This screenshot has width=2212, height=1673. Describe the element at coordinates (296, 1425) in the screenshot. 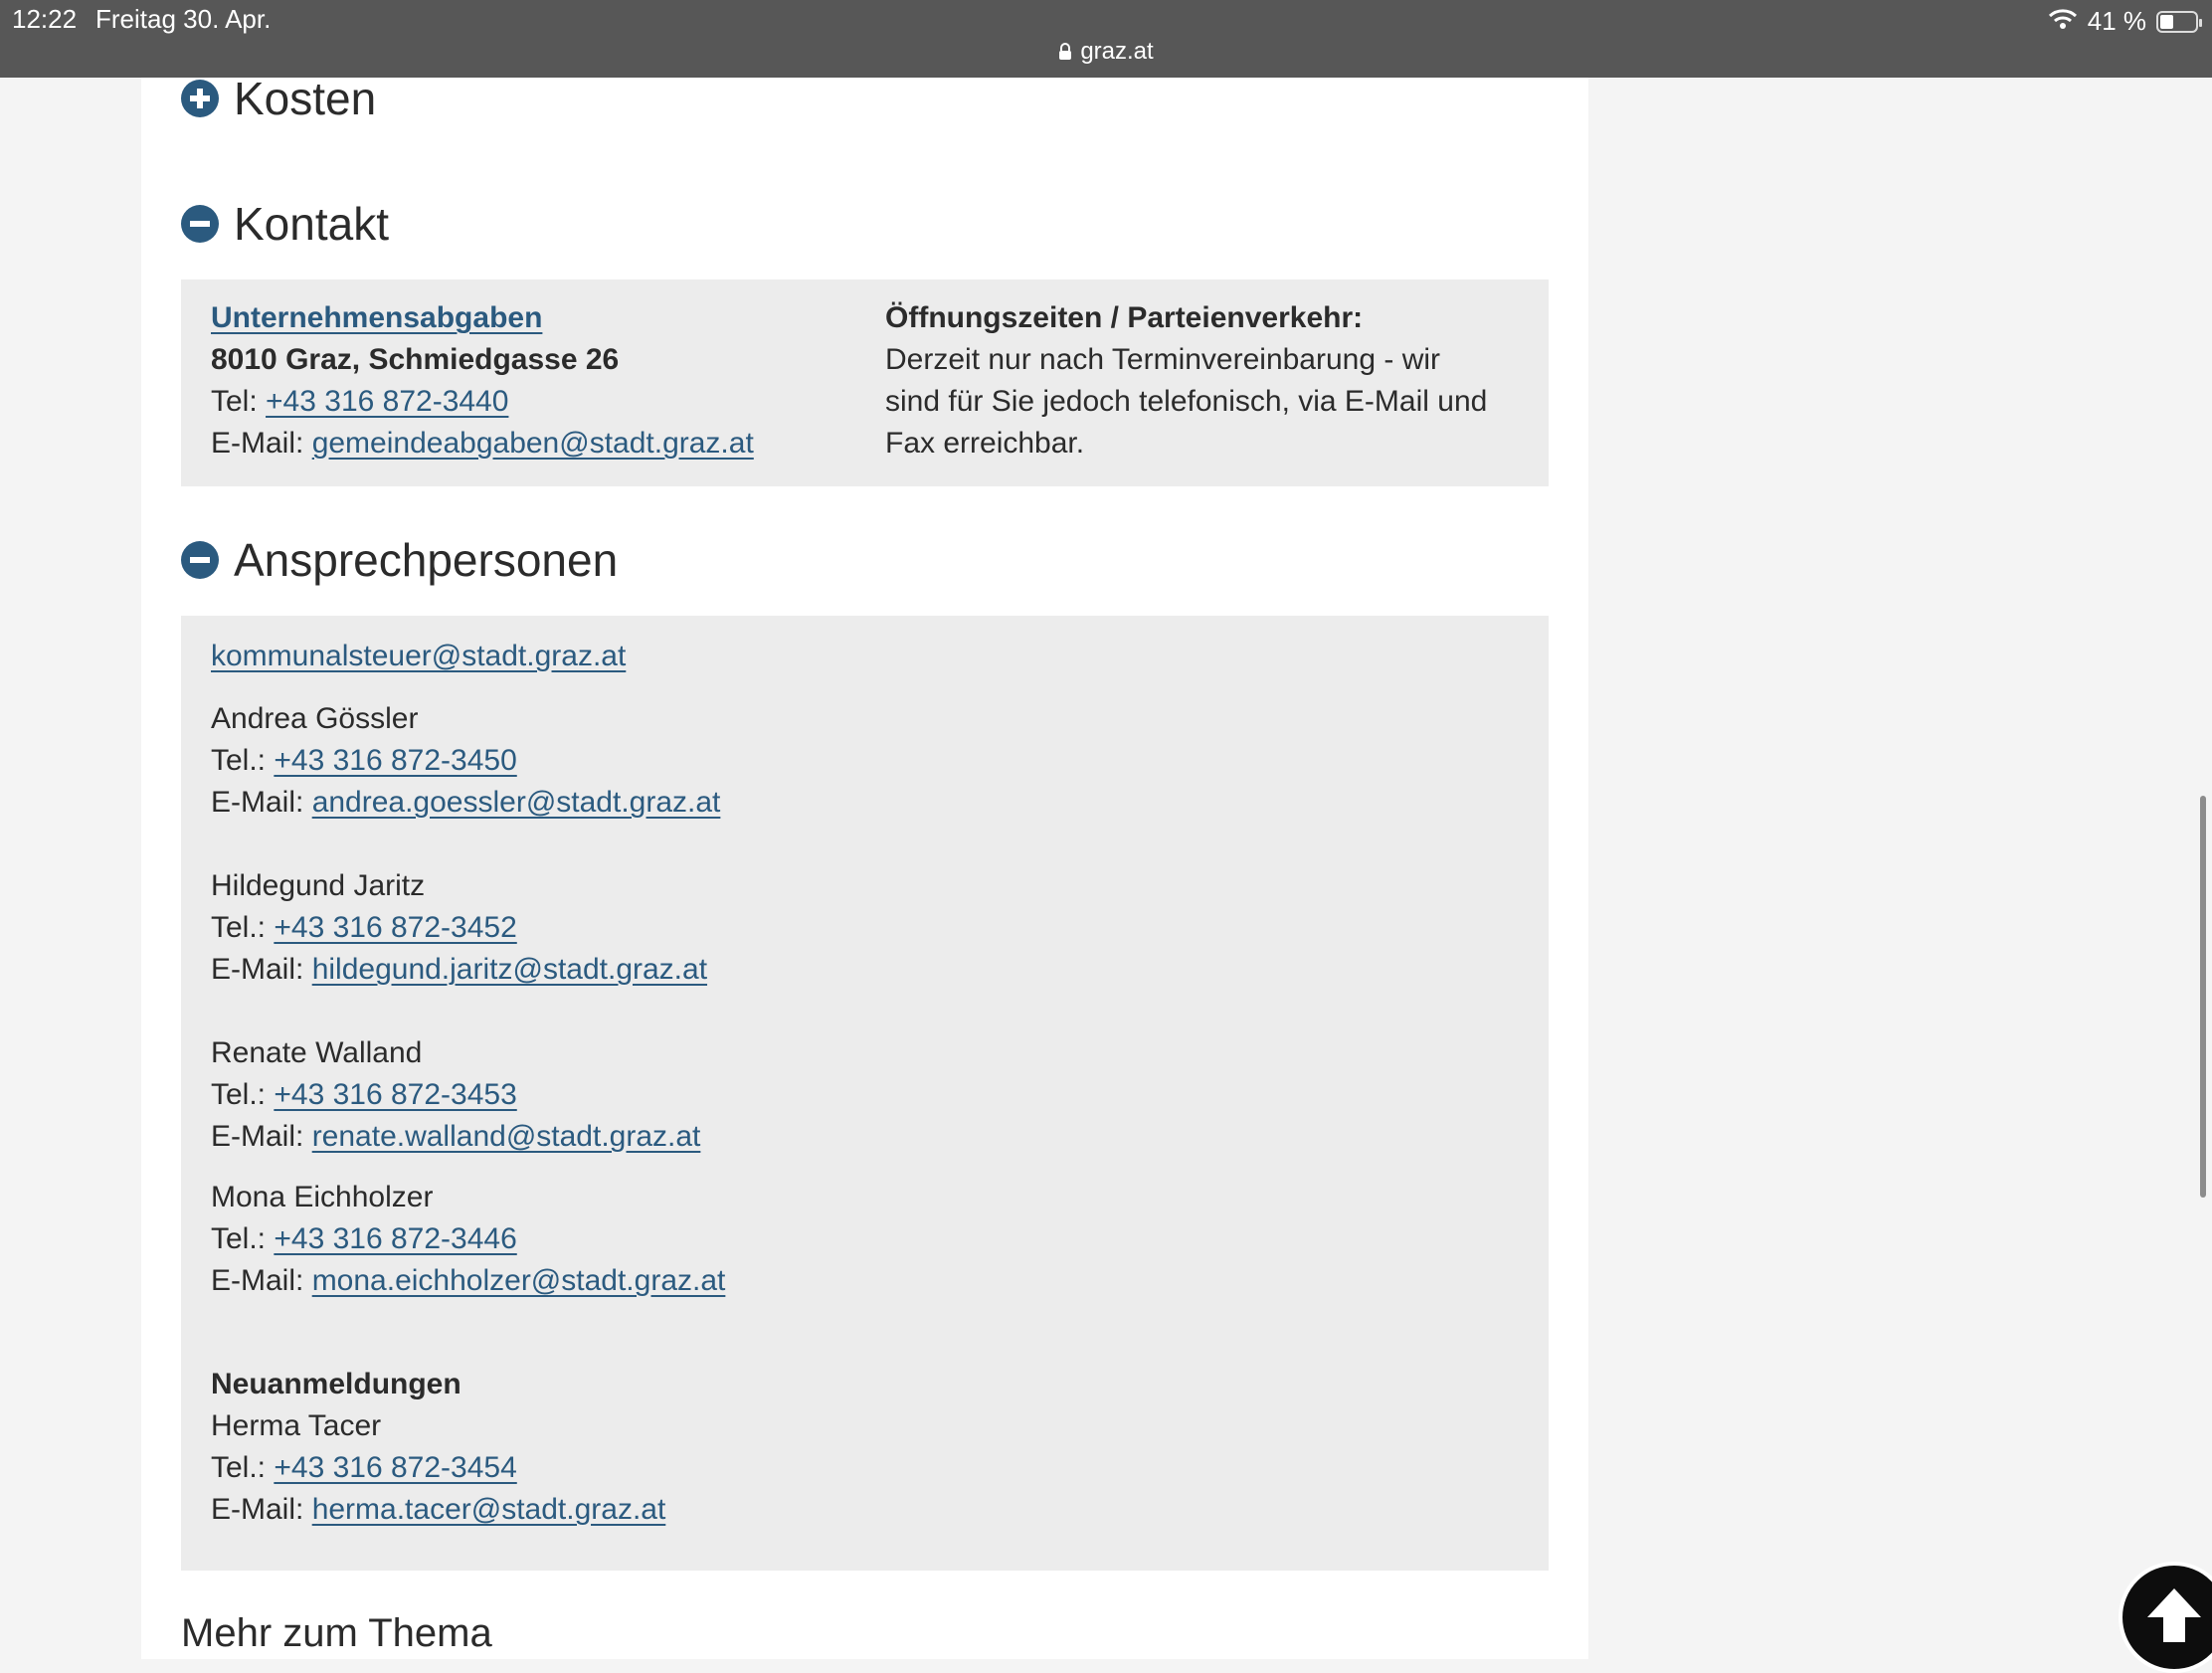

I see `person-name: Herma Tacer` at that location.